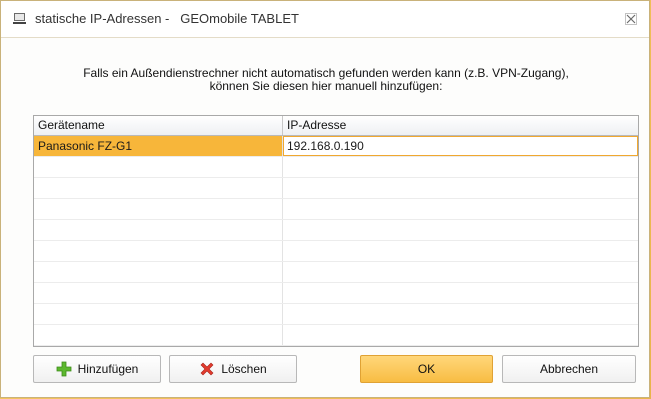  I want to click on ok-button: OK, so click(426, 369).